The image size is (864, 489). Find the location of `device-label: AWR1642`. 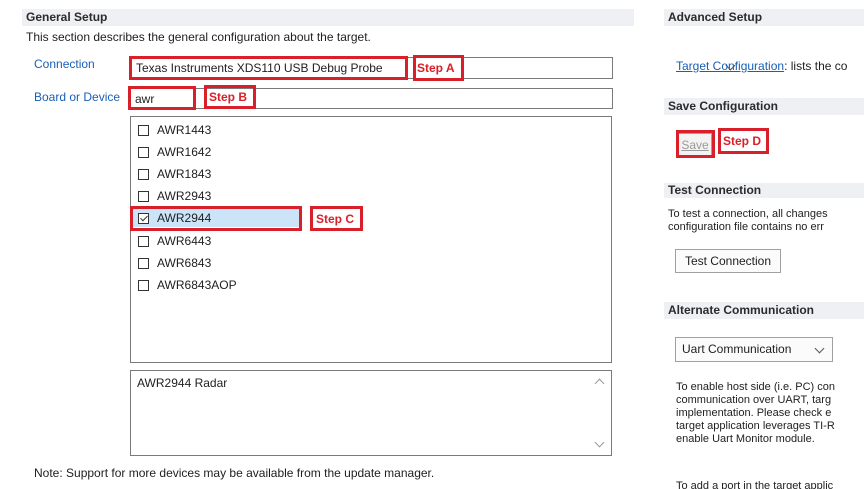

device-label: AWR1642 is located at coordinates (184, 152).